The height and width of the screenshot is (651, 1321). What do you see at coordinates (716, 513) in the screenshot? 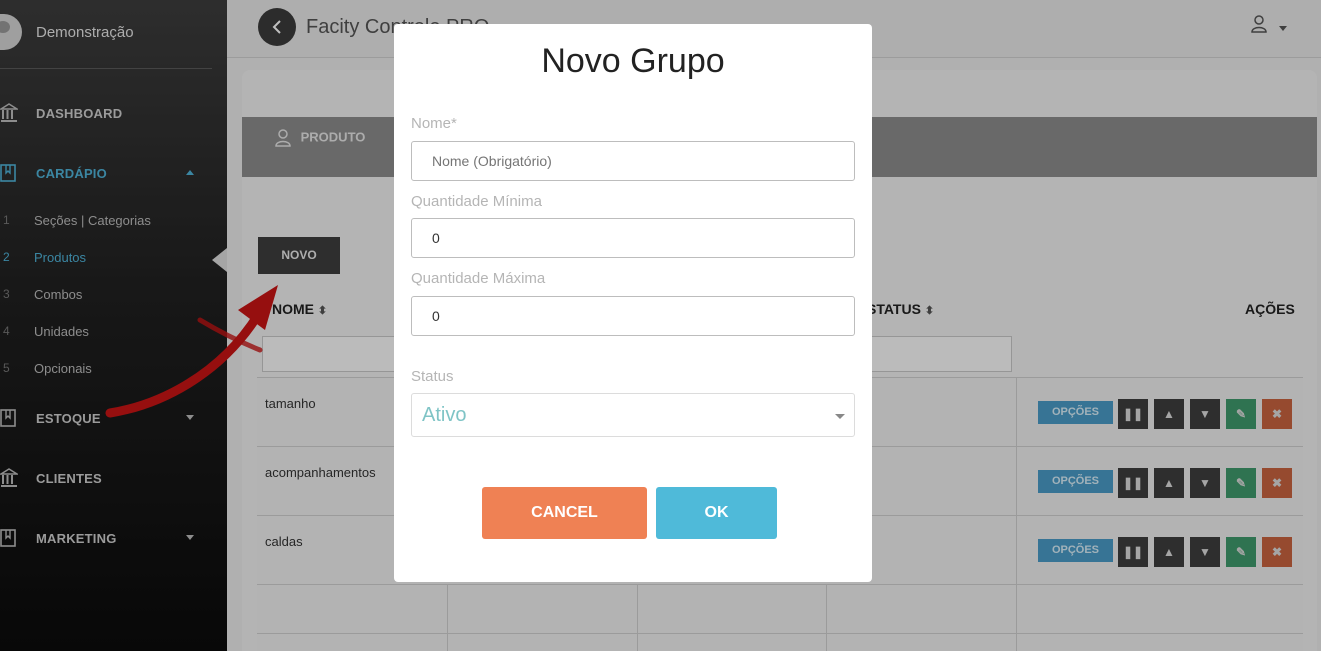
I see `ok-button: OK` at bounding box center [716, 513].